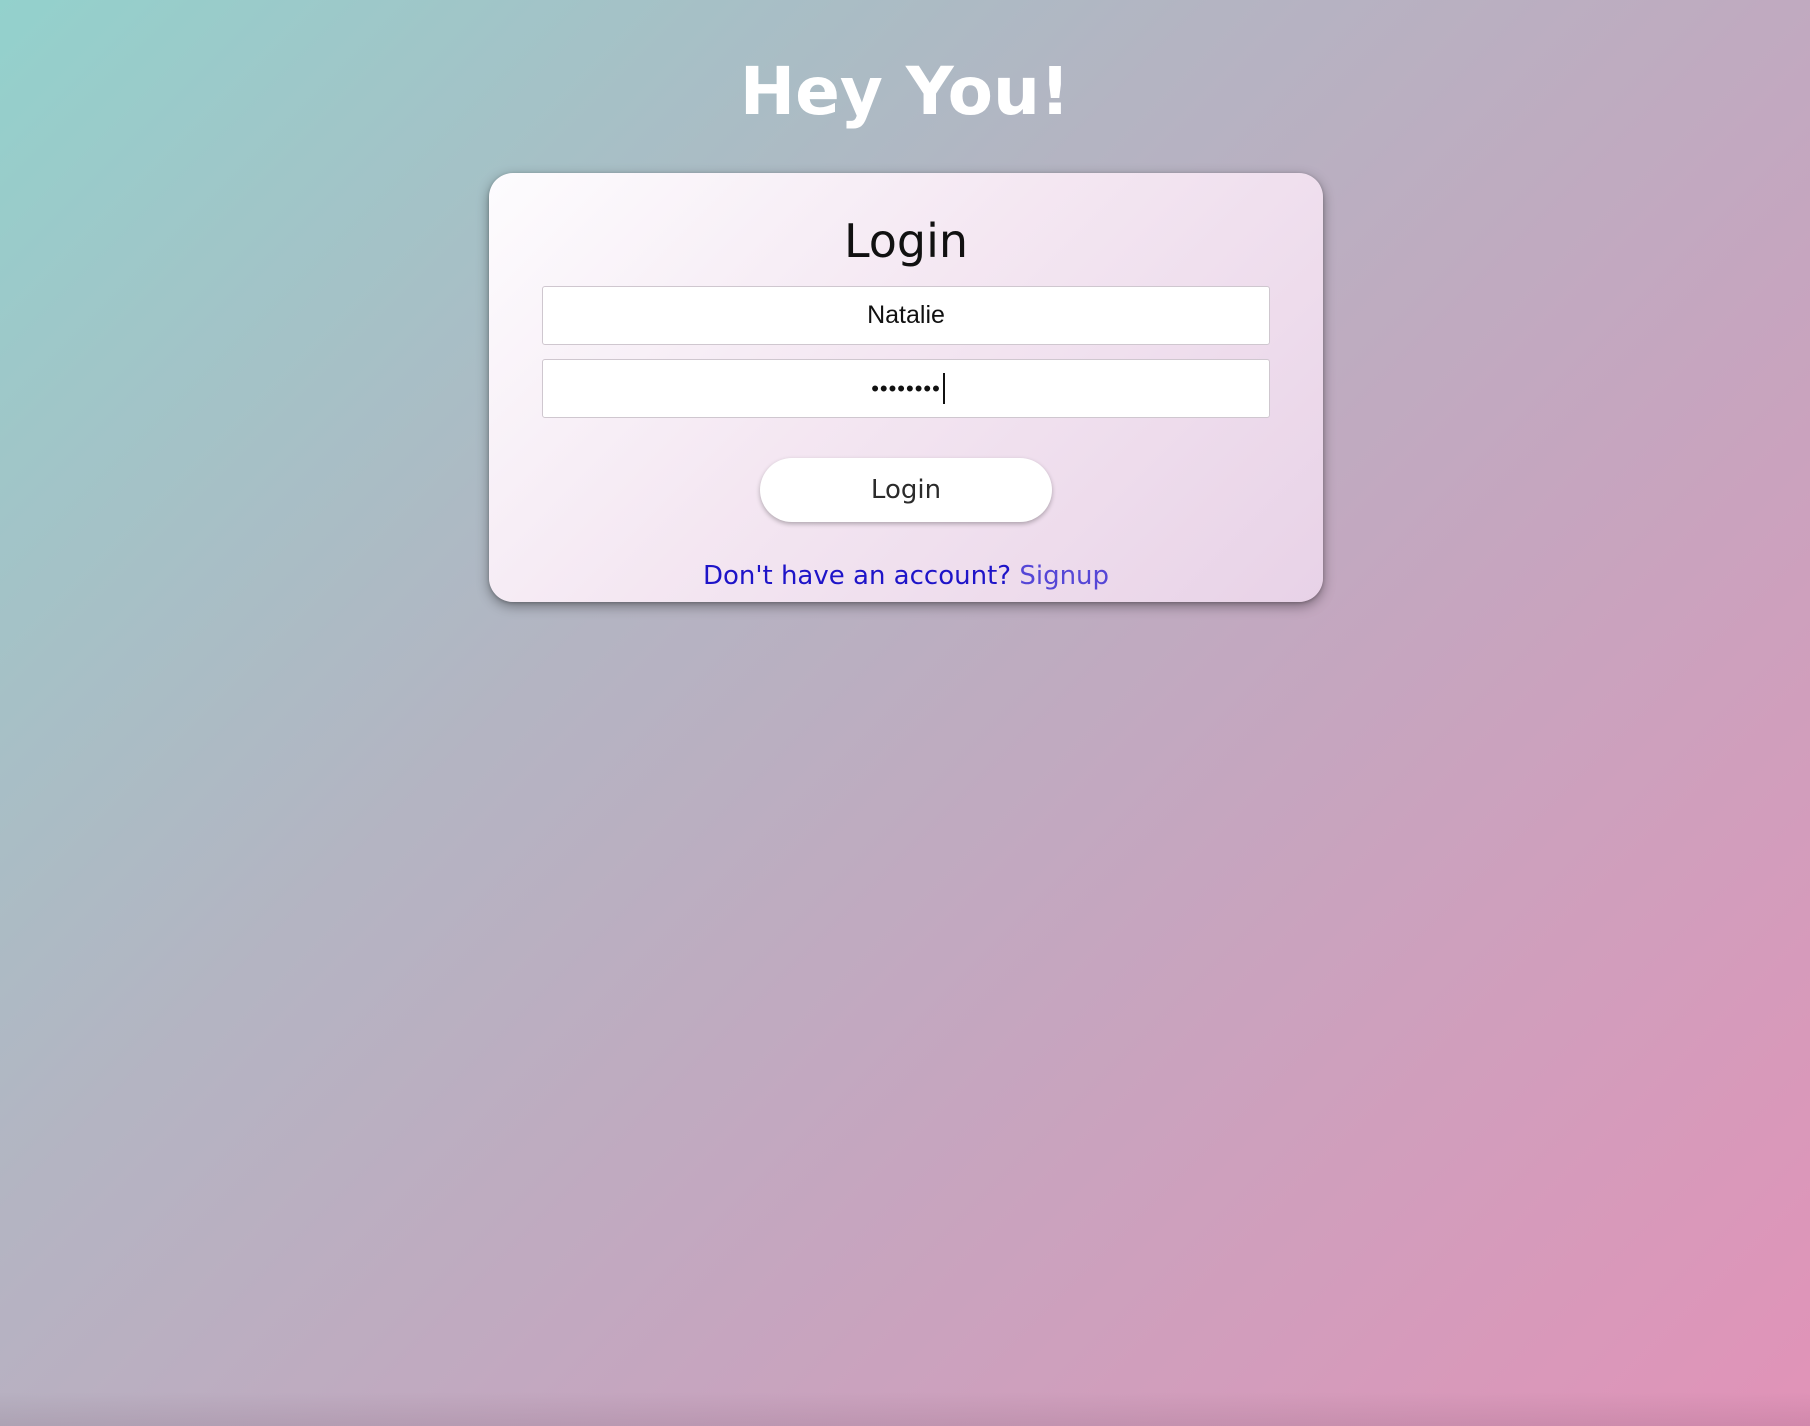 The height and width of the screenshot is (1426, 1810). Describe the element at coordinates (944, 388) in the screenshot. I see `text-cursor` at that location.